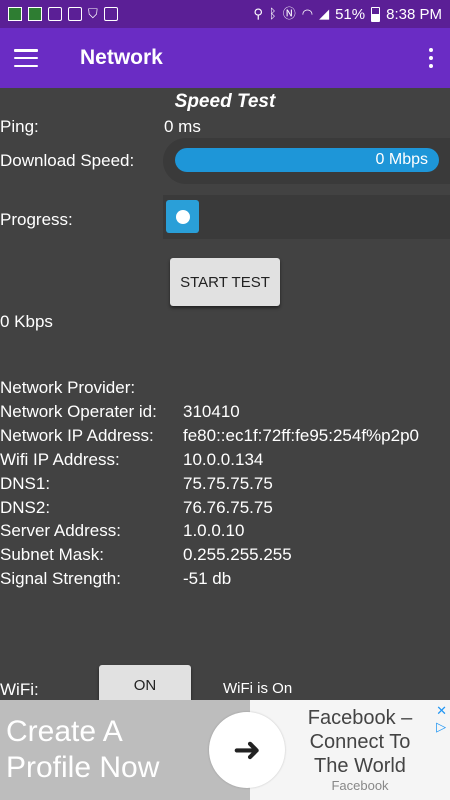 This screenshot has height=800, width=450. I want to click on dns1-label: DNS1:, so click(25, 483).